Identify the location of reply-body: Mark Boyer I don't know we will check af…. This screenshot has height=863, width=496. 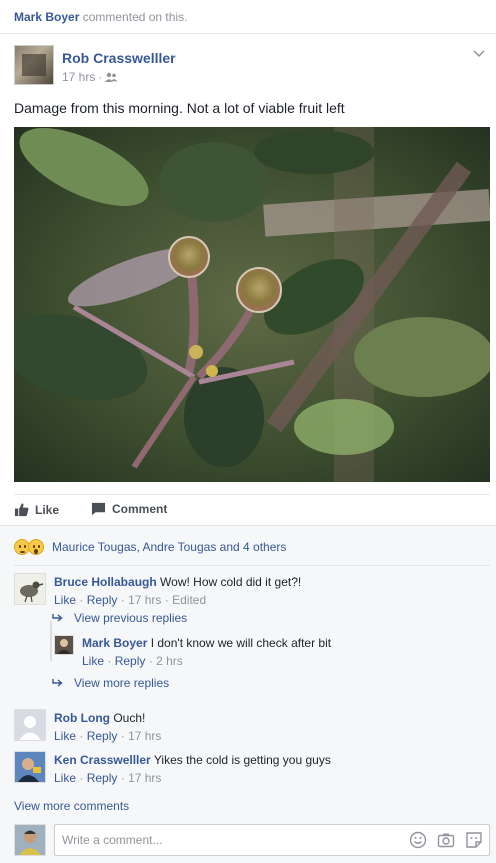
(206, 652).